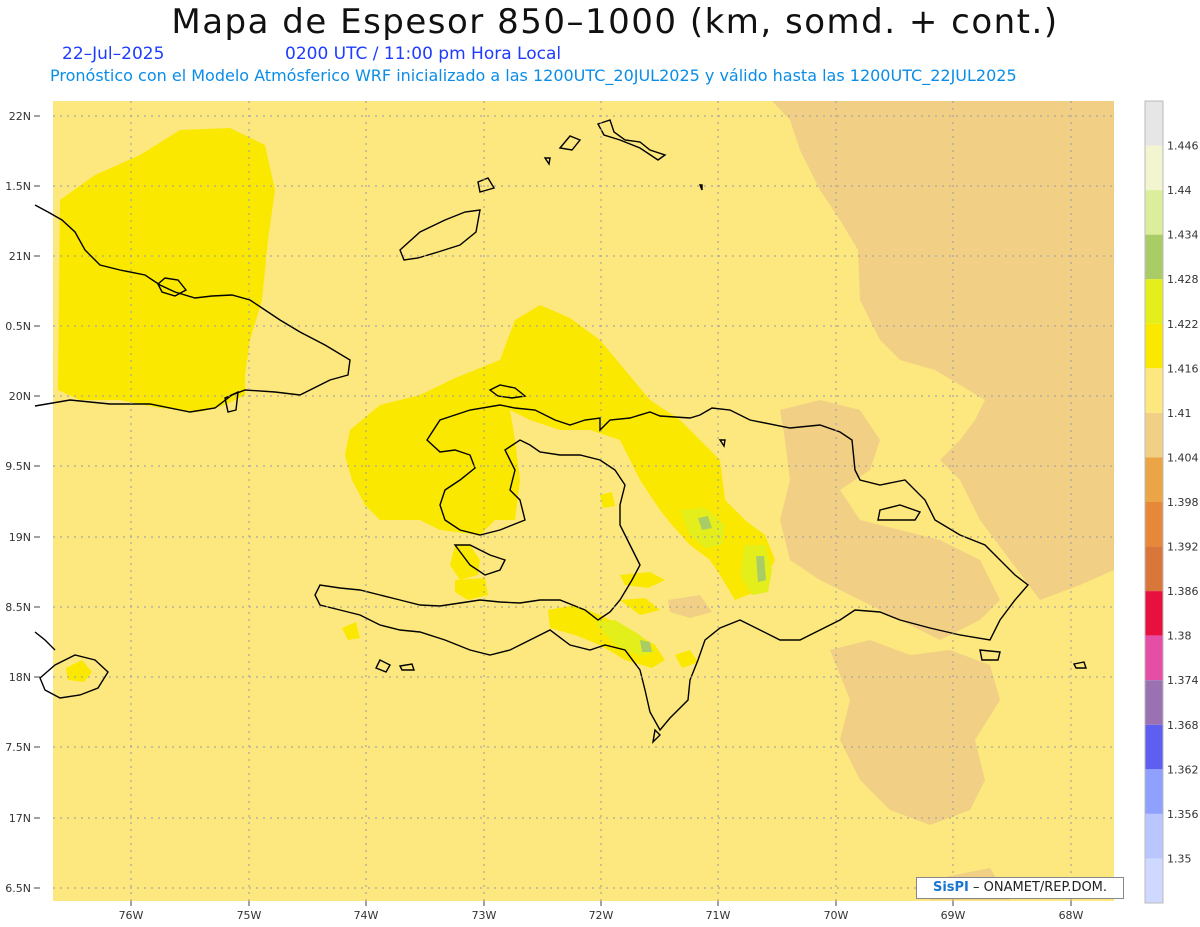  What do you see at coordinates (1183, 235) in the screenshot?
I see `colorbar-label: 1.434` at bounding box center [1183, 235].